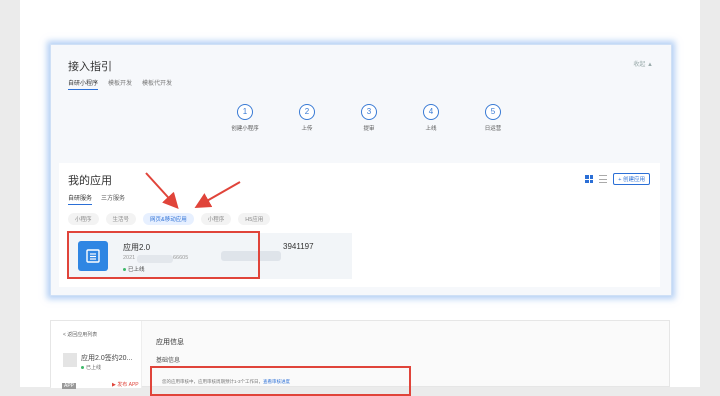 This screenshot has height=396, width=720. I want to click on step-number: 2, so click(307, 112).